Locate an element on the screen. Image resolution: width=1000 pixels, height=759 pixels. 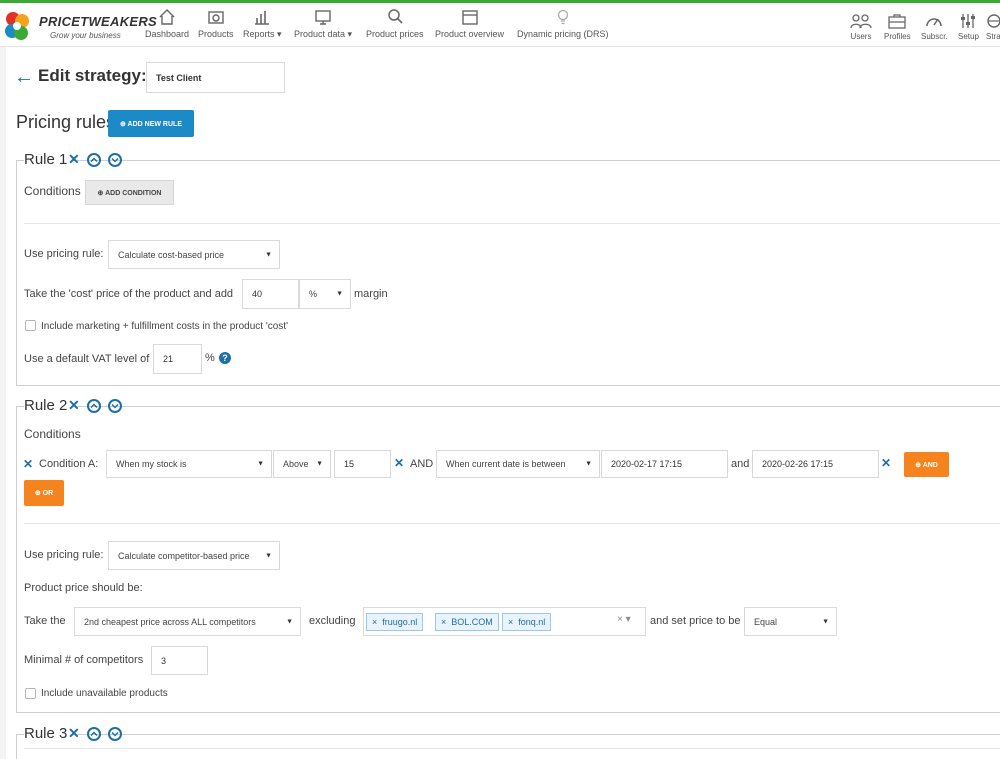
select-value: When my stock is is located at coordinates (151, 464).